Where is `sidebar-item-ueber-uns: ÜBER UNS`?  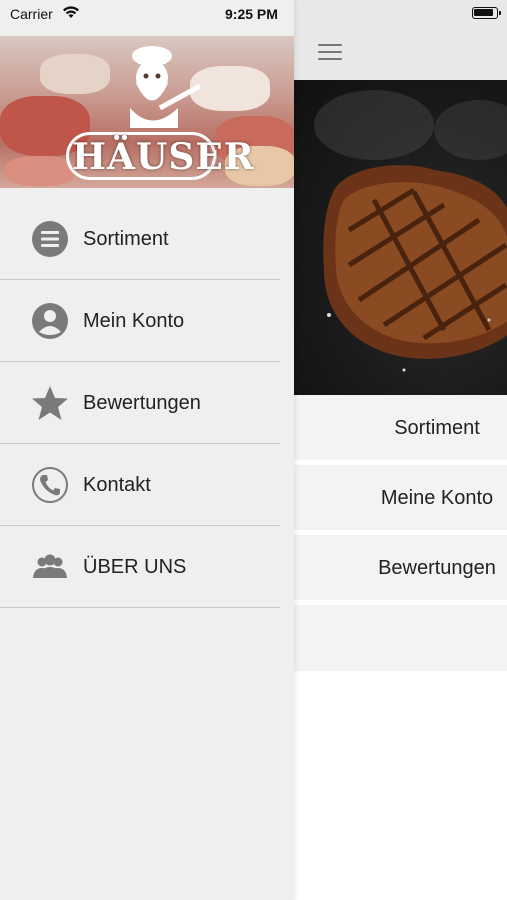 sidebar-item-ueber-uns: ÜBER UNS is located at coordinates (140, 567).